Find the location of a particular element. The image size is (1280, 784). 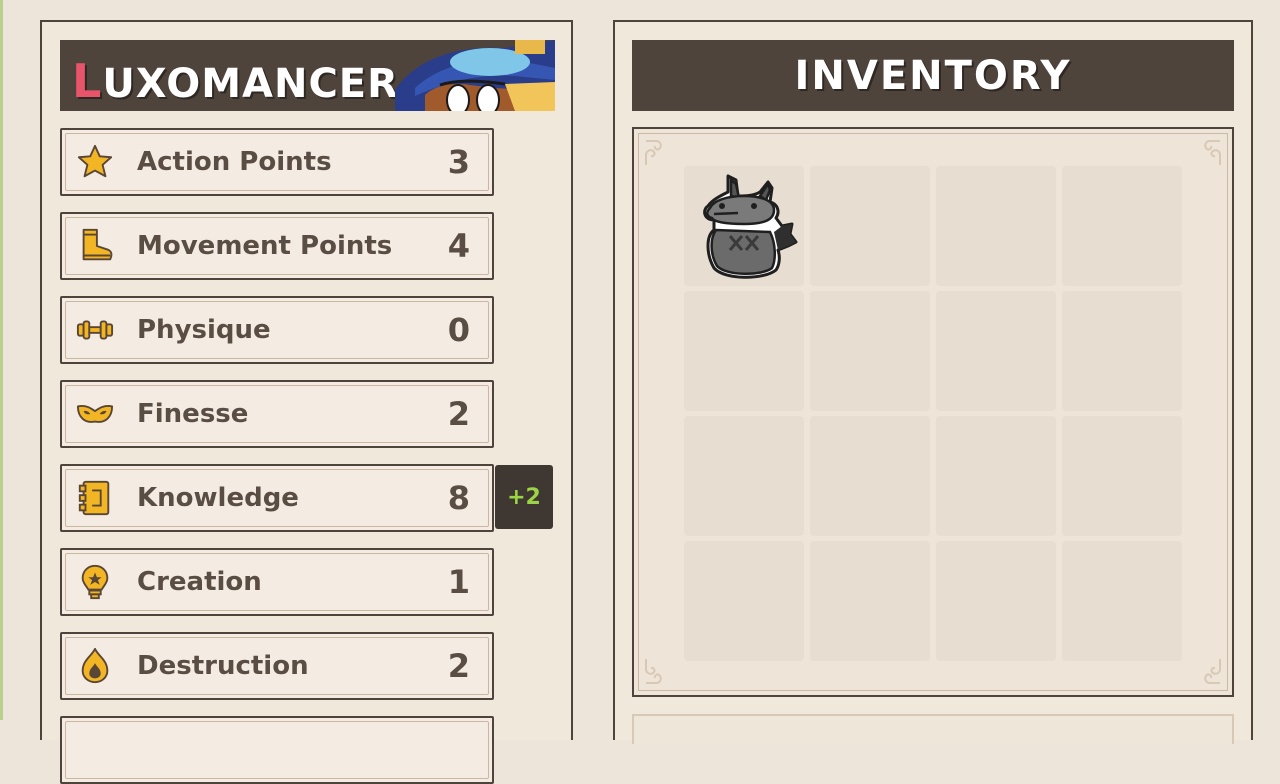

stat-row-finesse: Finesse 2 is located at coordinates (277, 414).